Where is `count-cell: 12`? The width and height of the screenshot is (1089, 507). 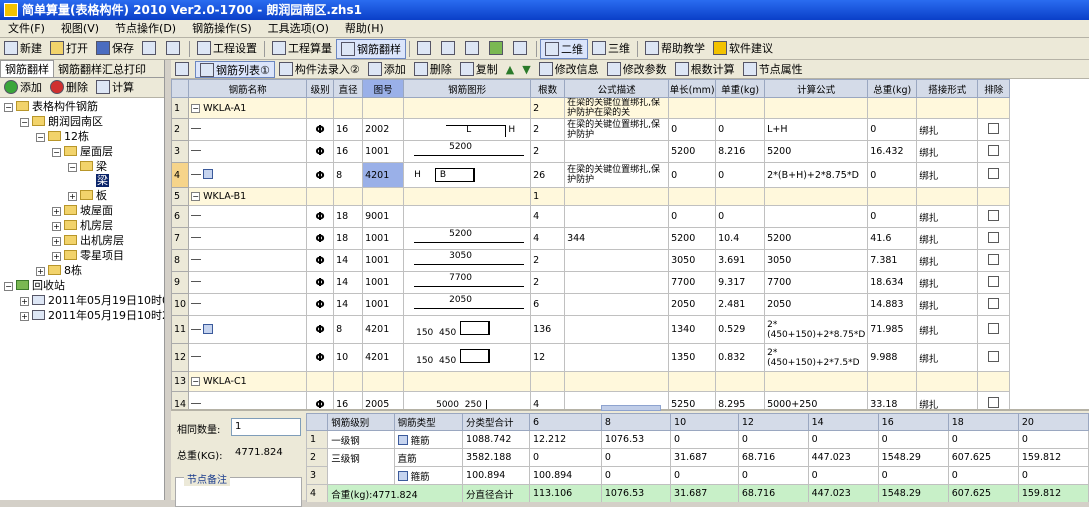 count-cell: 12 is located at coordinates (548, 357).